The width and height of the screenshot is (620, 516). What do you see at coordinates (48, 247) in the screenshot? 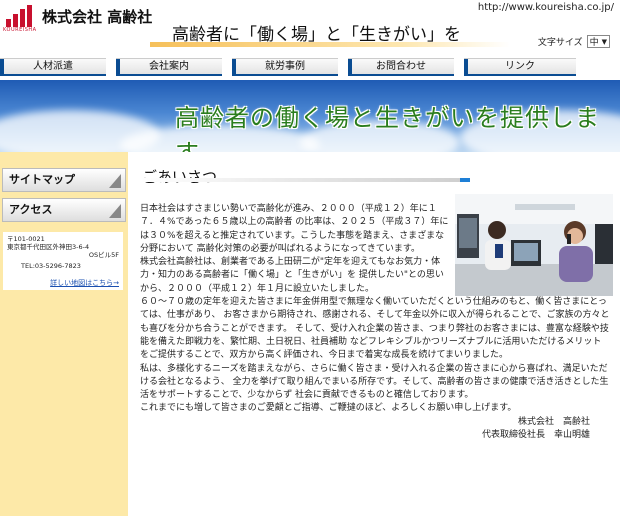
I see `address-line: 東京都千代田区外神田3-6-4` at bounding box center [48, 247].